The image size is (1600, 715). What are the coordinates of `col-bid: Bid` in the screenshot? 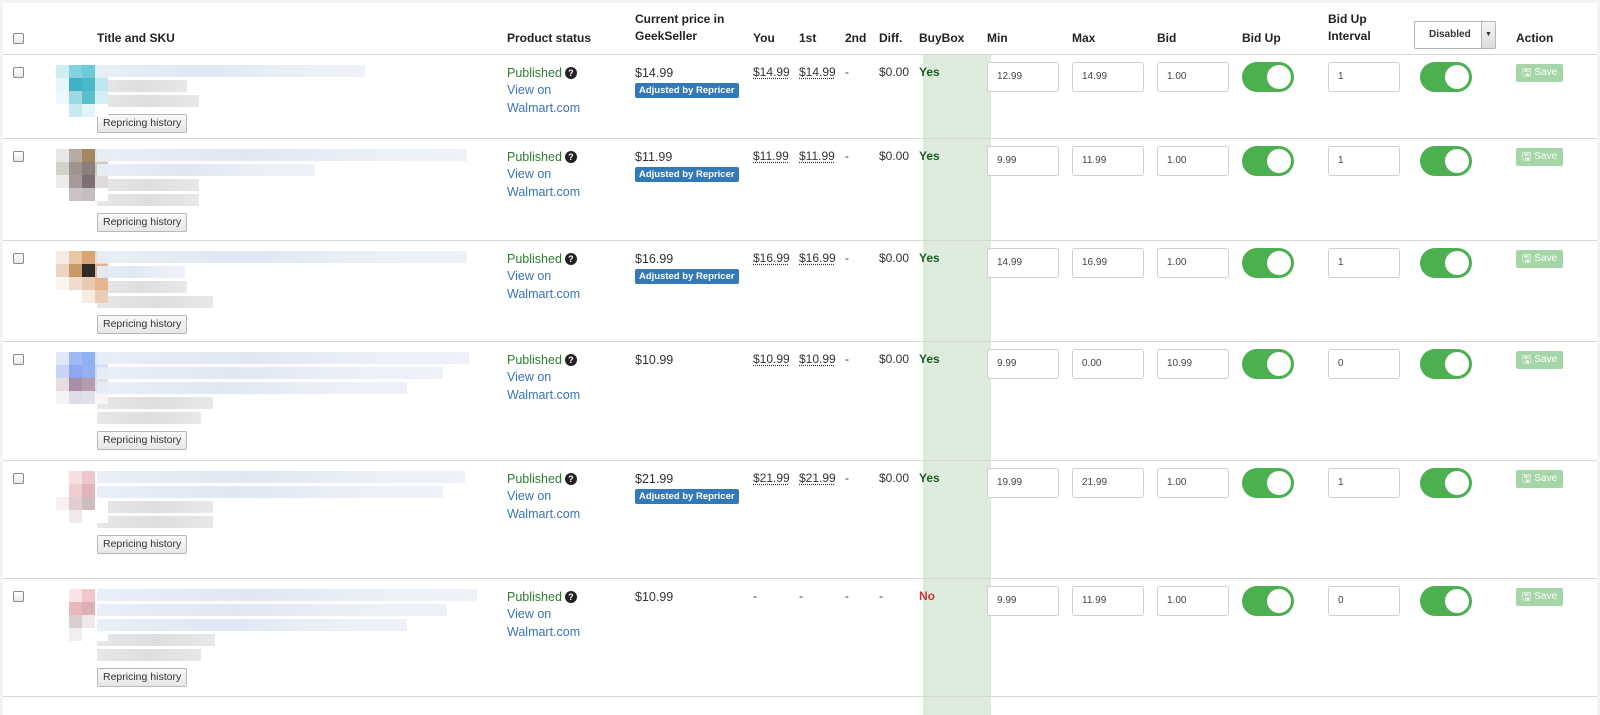 It's located at (1193, 29).